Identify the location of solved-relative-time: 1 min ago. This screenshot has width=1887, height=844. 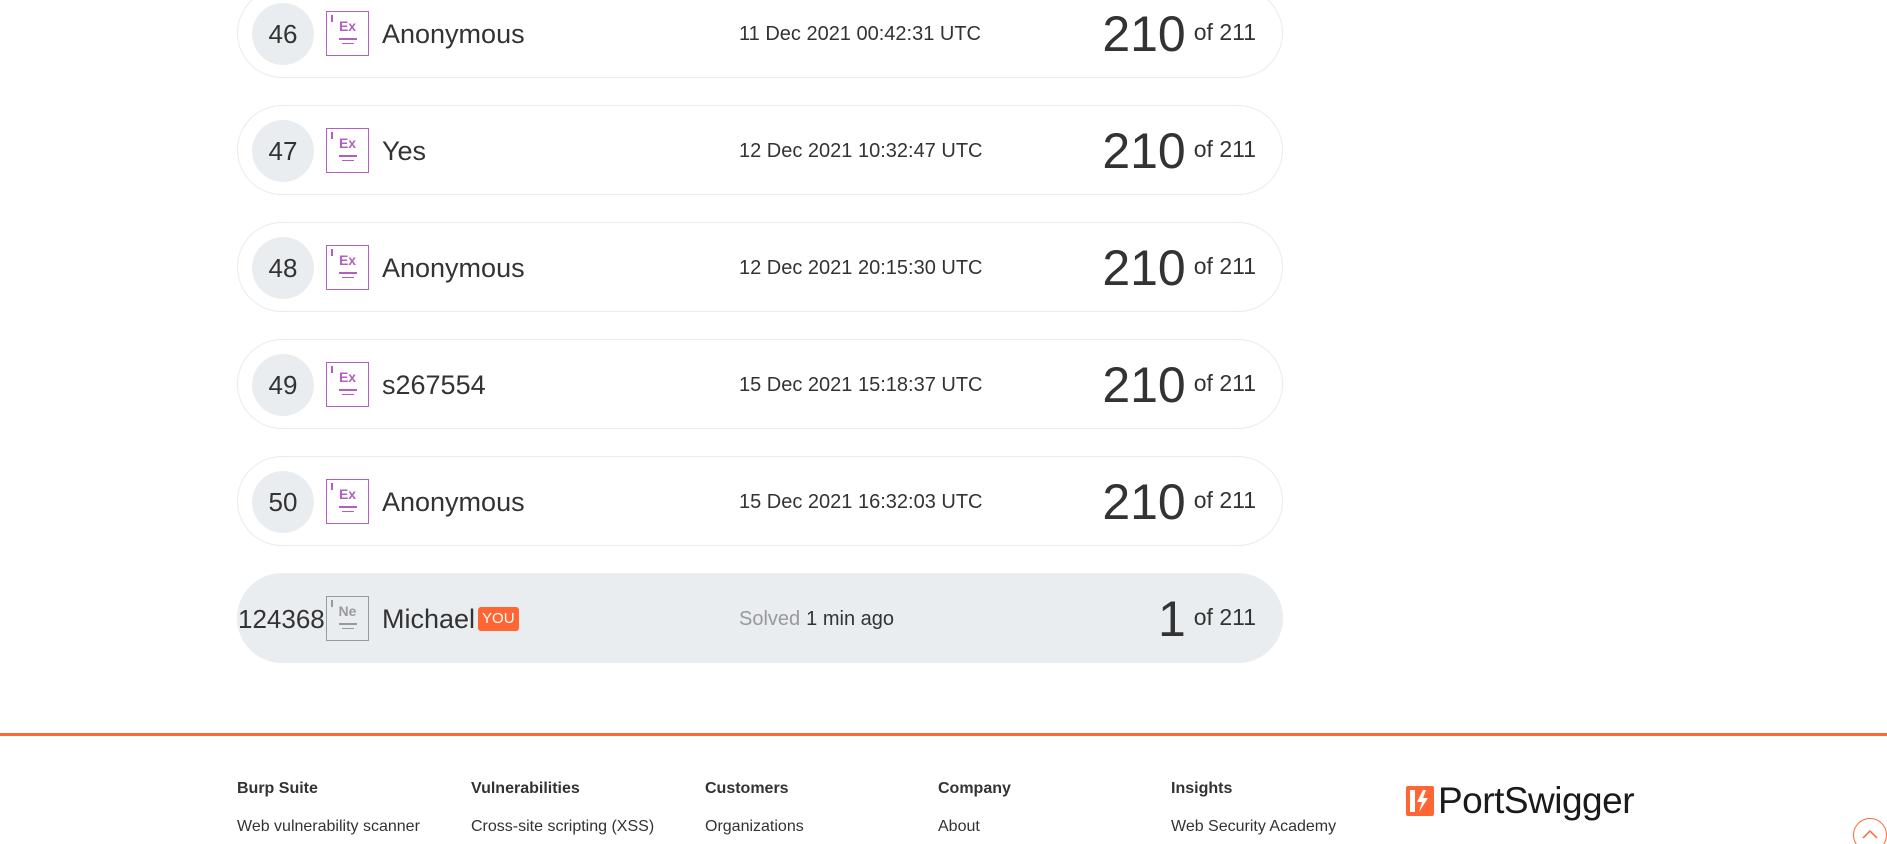
(850, 618).